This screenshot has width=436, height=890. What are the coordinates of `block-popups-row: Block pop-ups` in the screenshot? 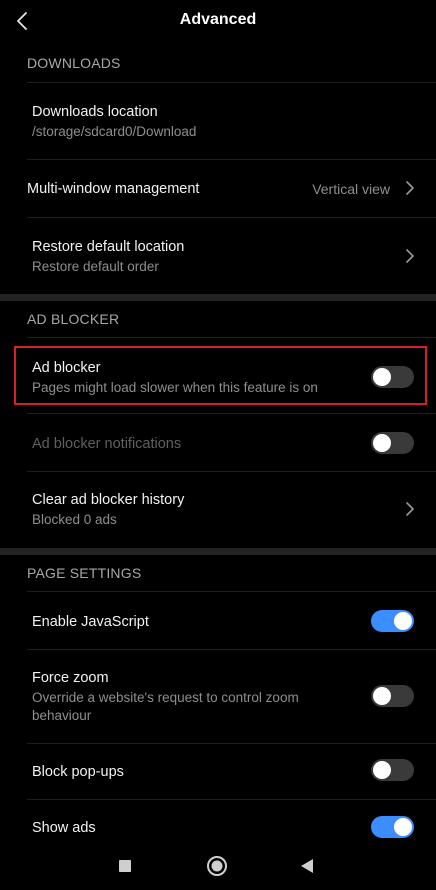 It's located at (218, 771).